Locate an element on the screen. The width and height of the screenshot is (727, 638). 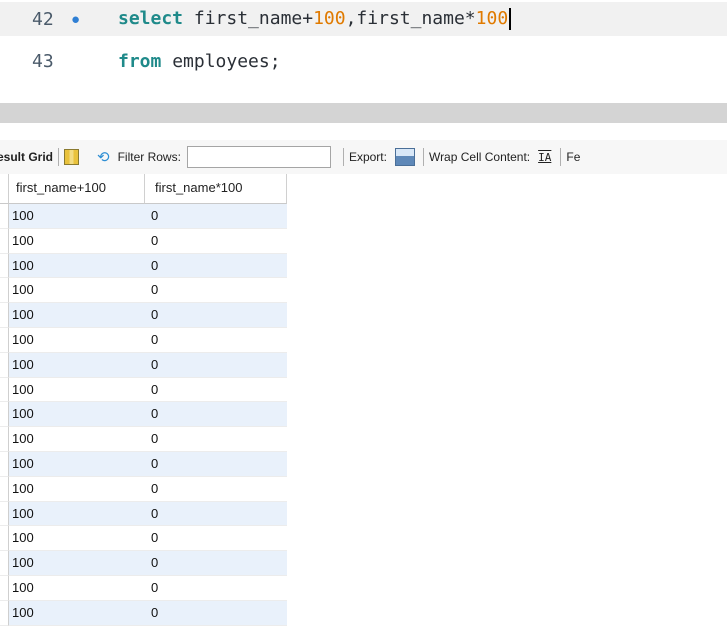
text-cursor is located at coordinates (510, 19).